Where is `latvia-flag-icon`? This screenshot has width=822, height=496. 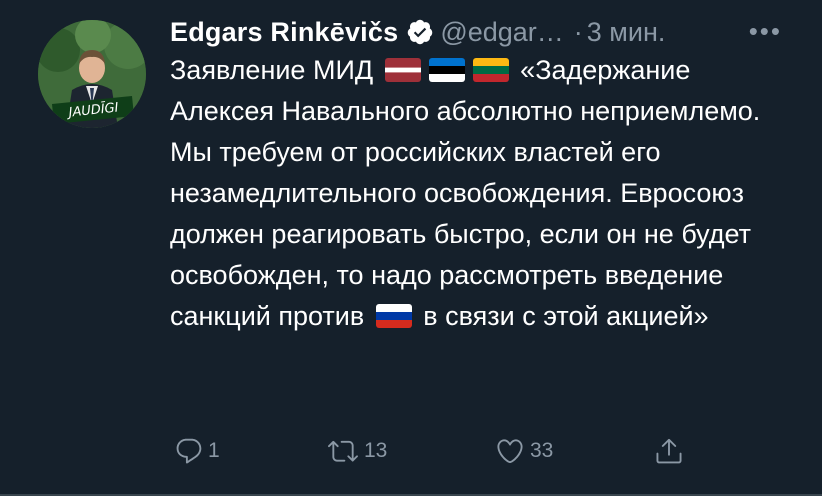 latvia-flag-icon is located at coordinates (402, 70).